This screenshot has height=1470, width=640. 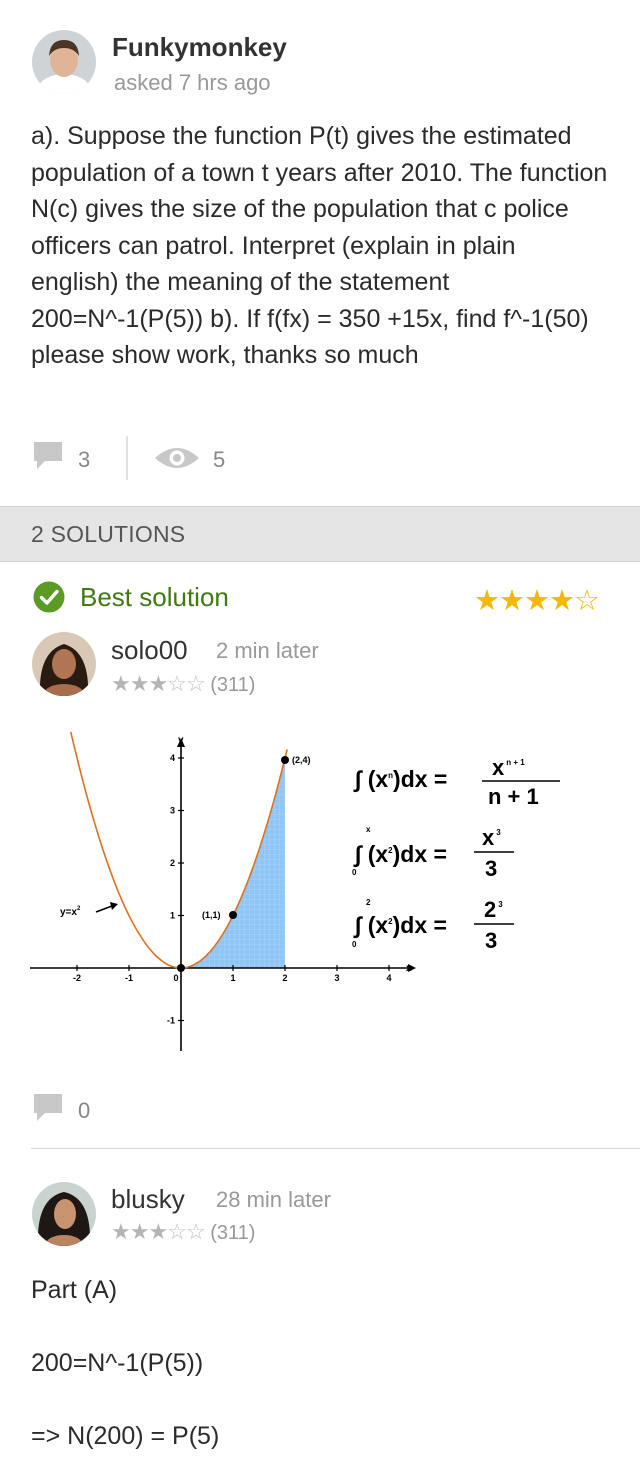 What do you see at coordinates (368, 829) in the screenshot?
I see `svg-text: x` at bounding box center [368, 829].